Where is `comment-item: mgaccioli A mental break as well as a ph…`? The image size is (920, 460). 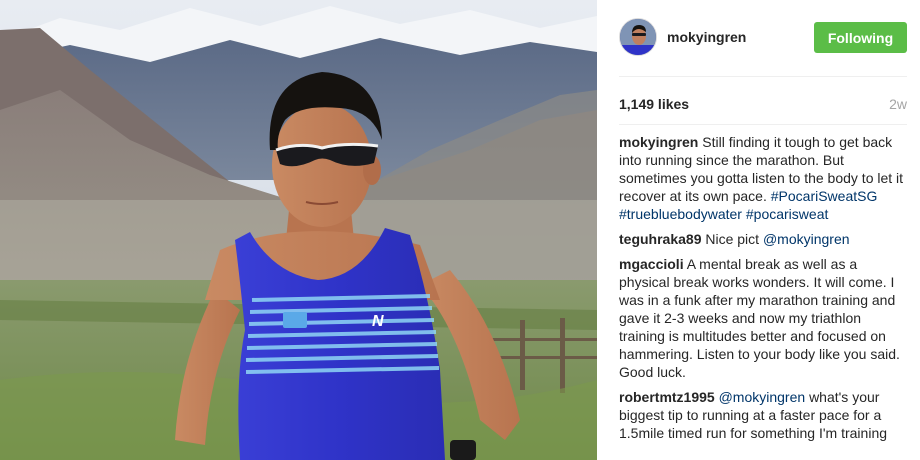
comment-item: mgaccioli A mental break as well as a ph… is located at coordinates (764, 318).